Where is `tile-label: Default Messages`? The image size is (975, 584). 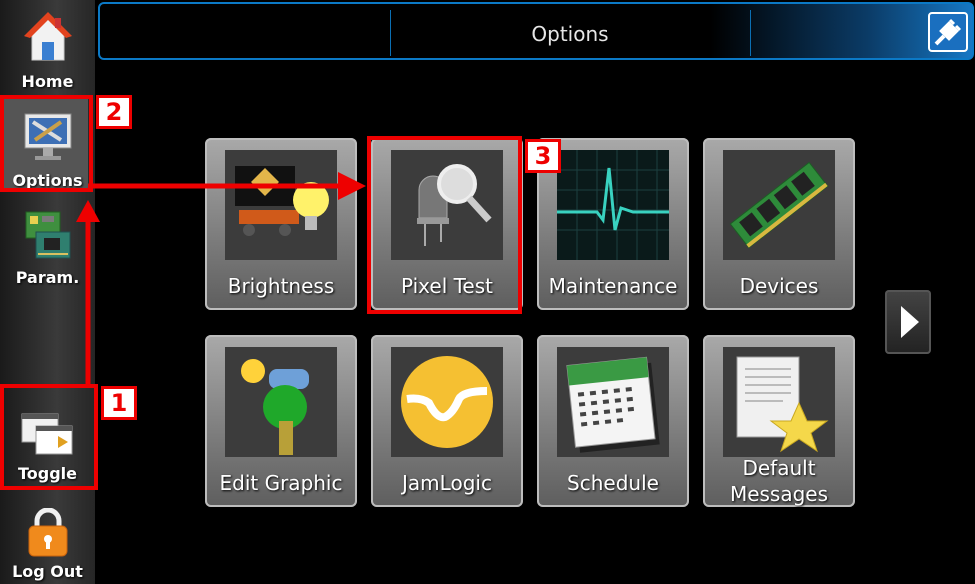
tile-label: Default Messages is located at coordinates (779, 481).